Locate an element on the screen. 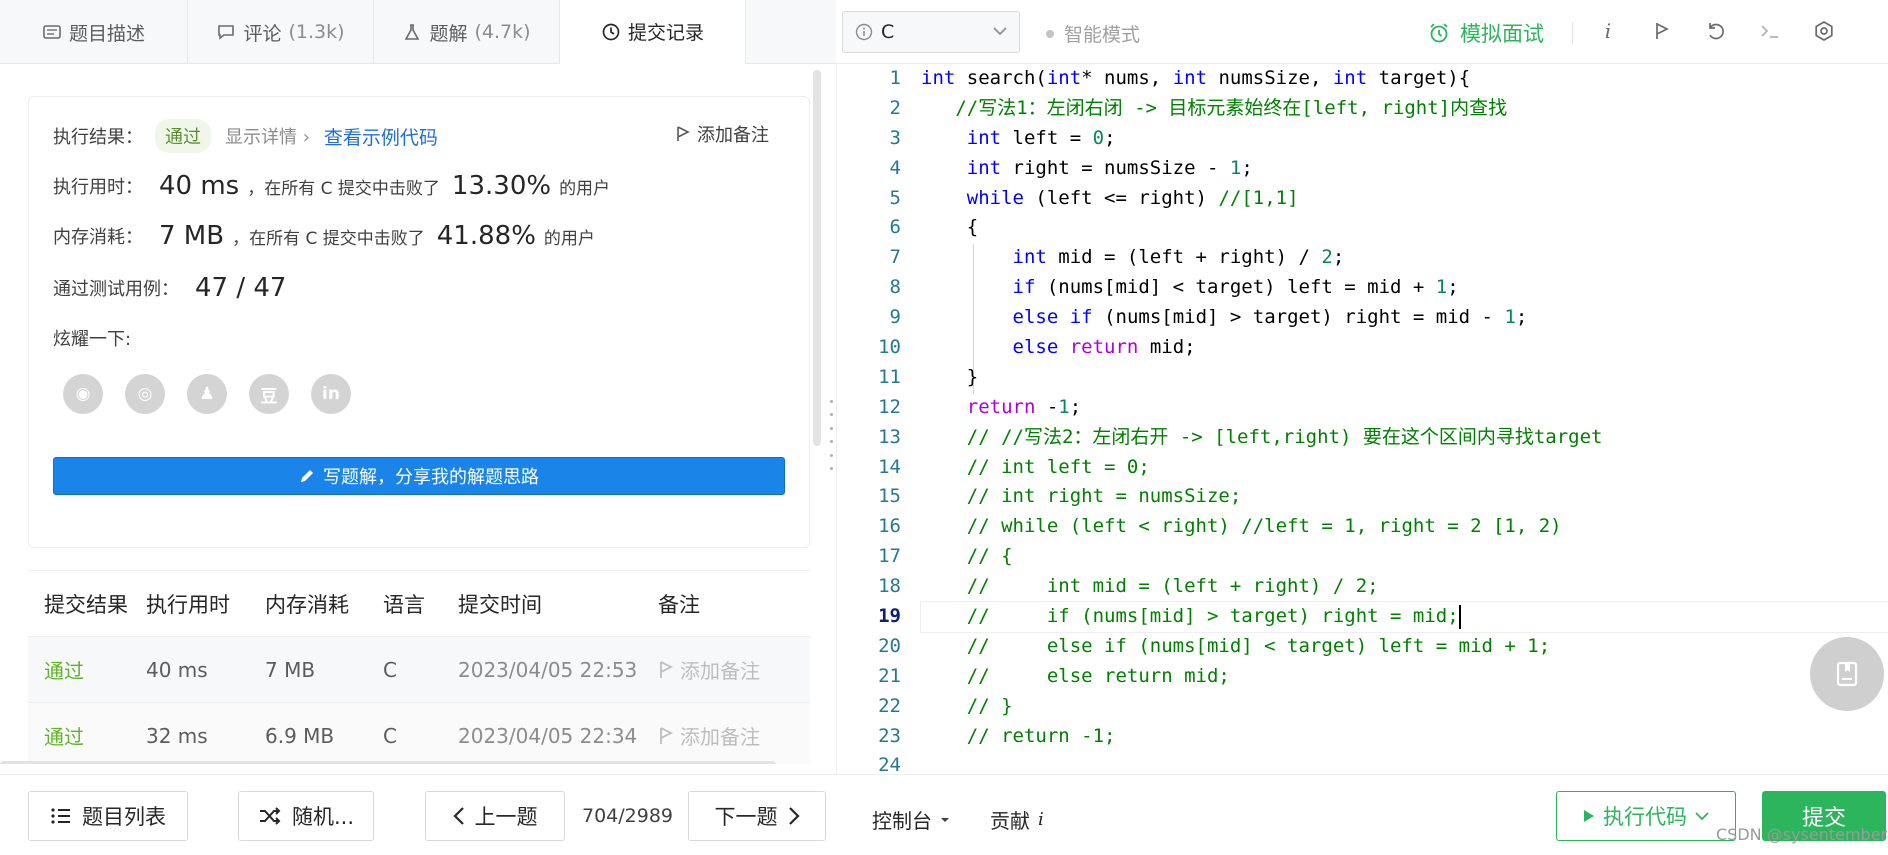 This screenshot has width=1888, height=855. row-memory: 7 MB is located at coordinates (290, 669).